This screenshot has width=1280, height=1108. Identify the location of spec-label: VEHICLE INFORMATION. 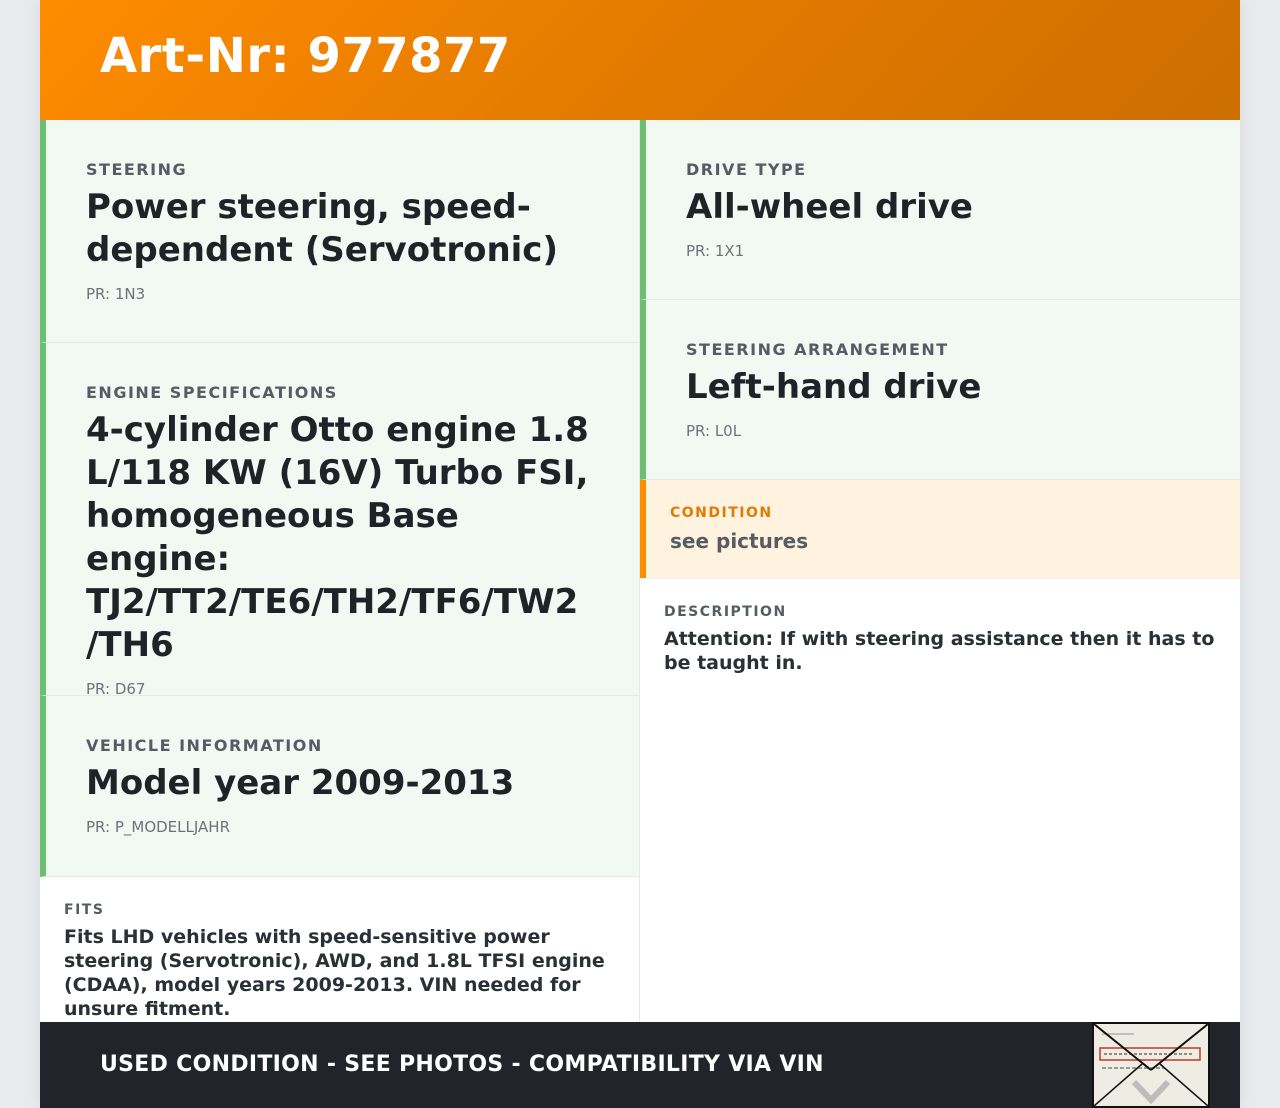
(204, 745).